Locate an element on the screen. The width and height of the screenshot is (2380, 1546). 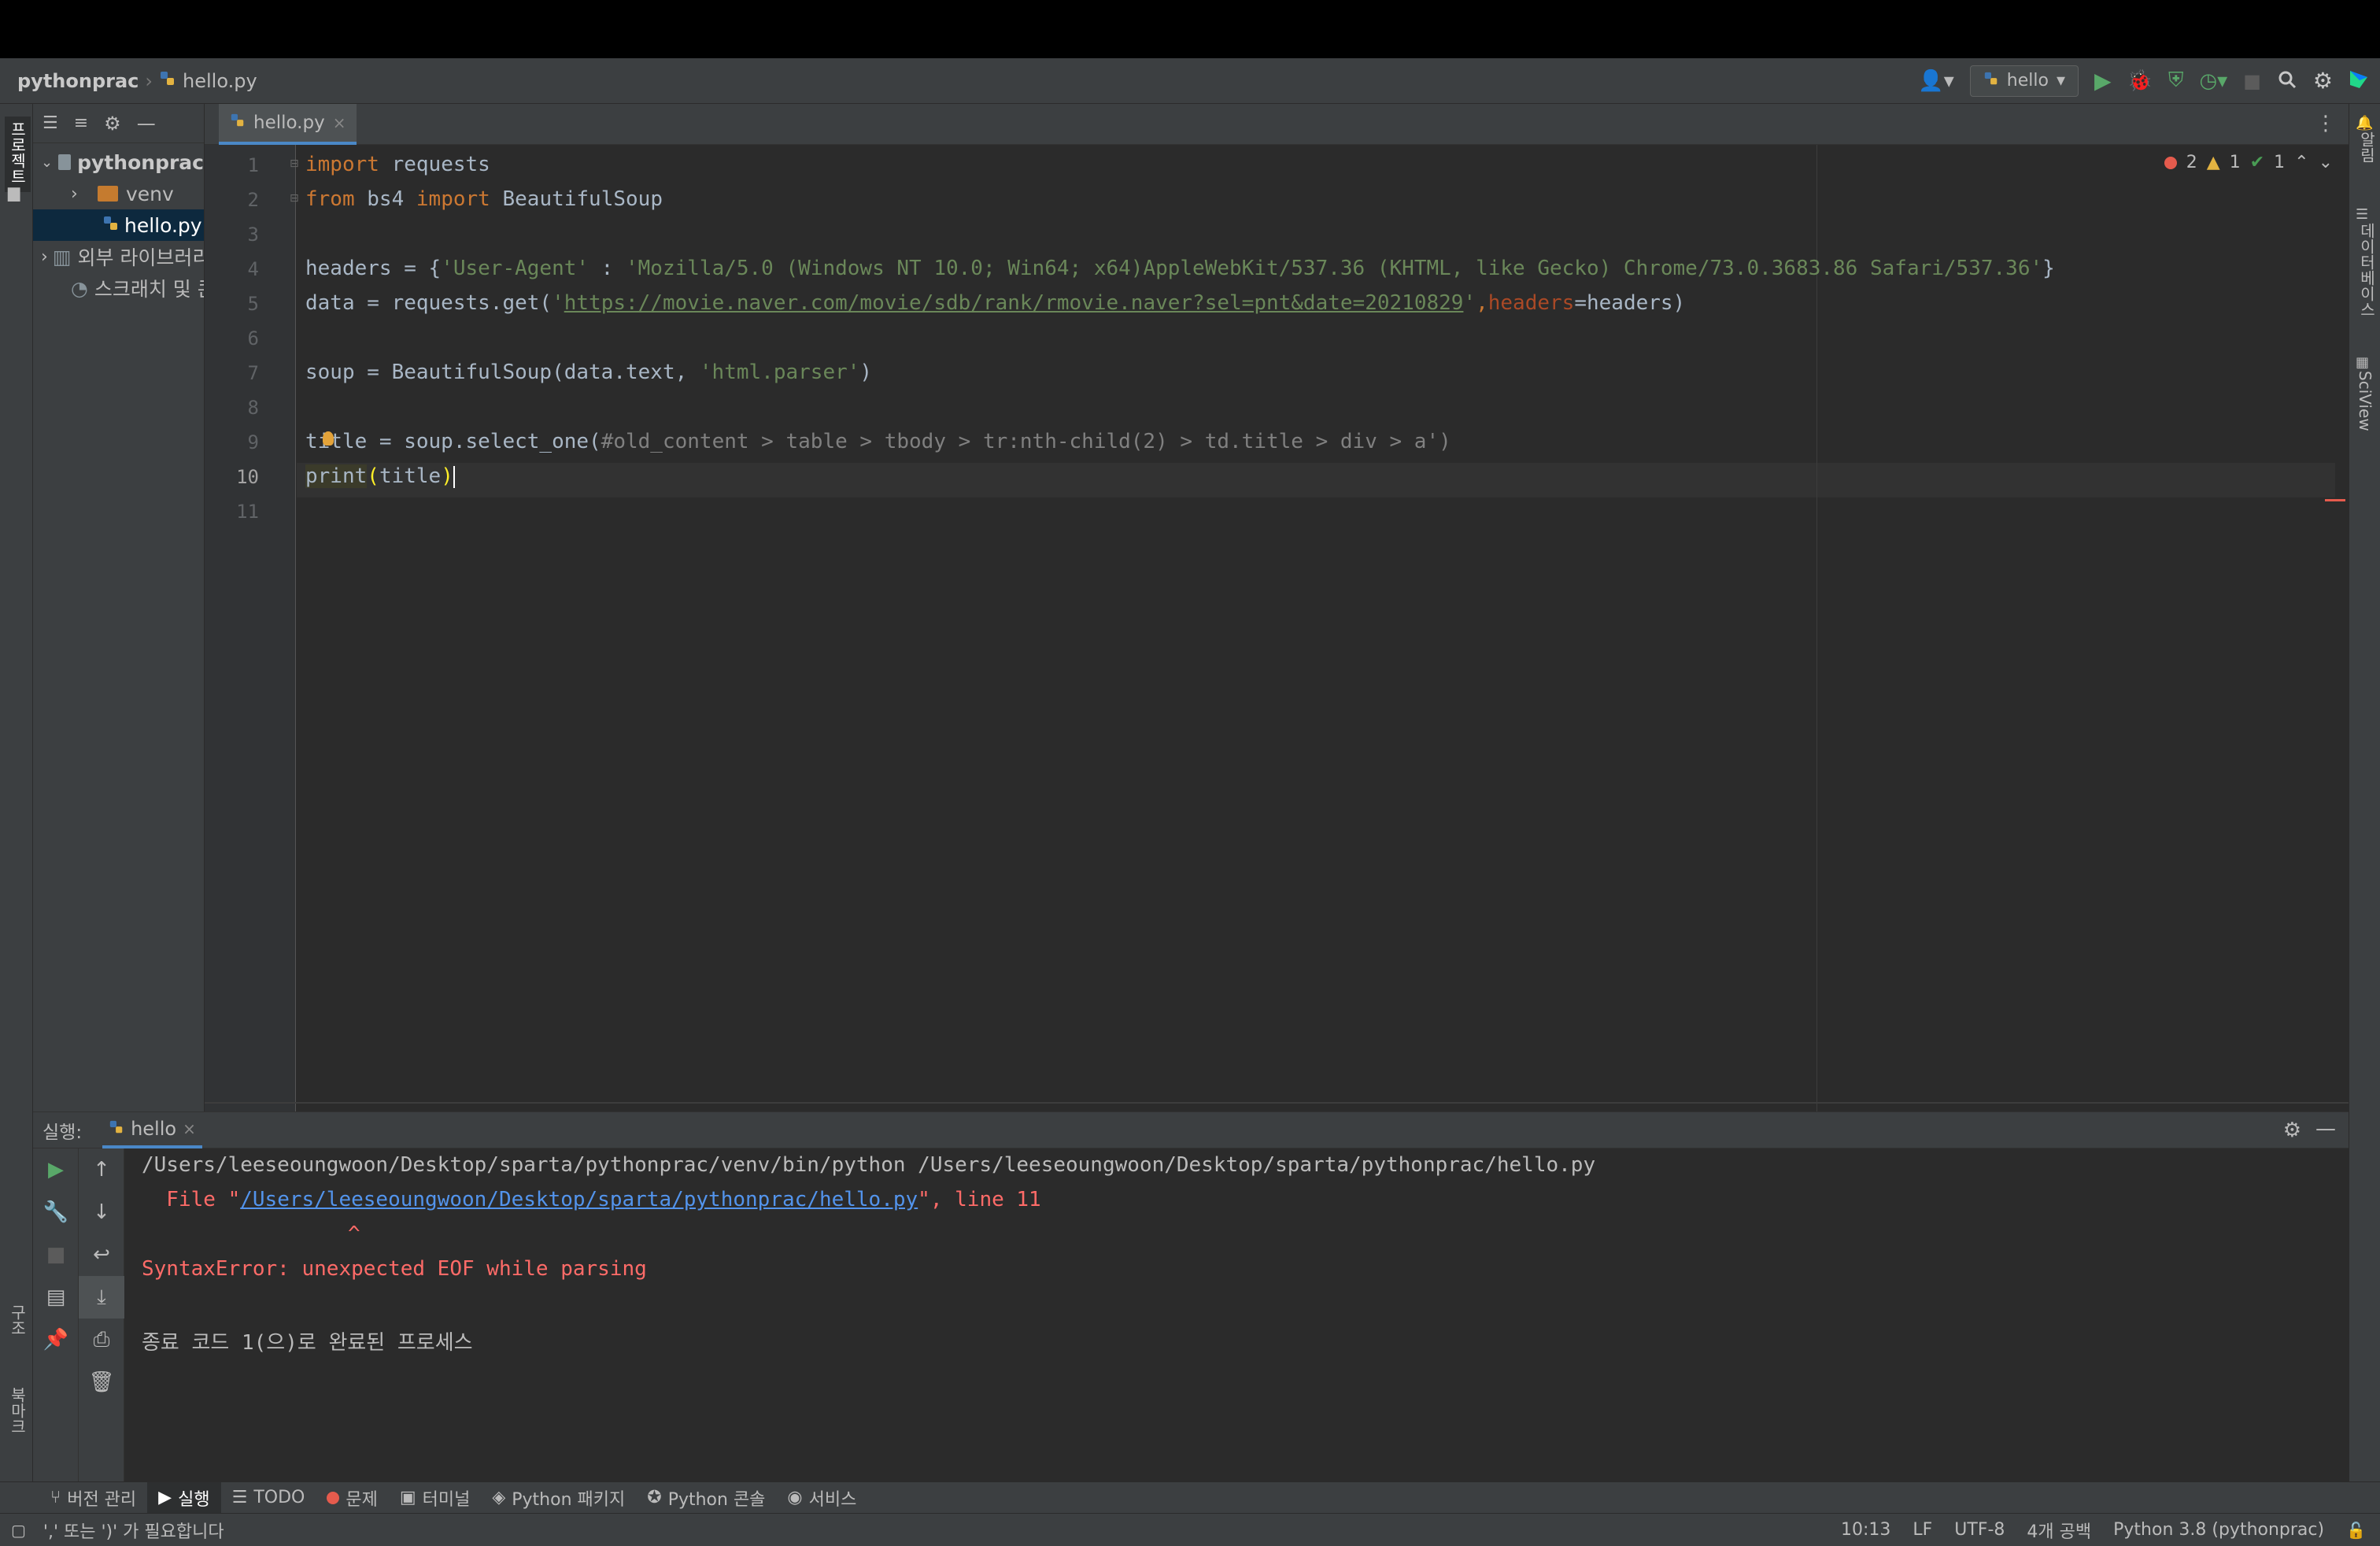
tree-item-scratches: ◔ 스크래치 및 콘솔 is located at coordinates (118, 288).